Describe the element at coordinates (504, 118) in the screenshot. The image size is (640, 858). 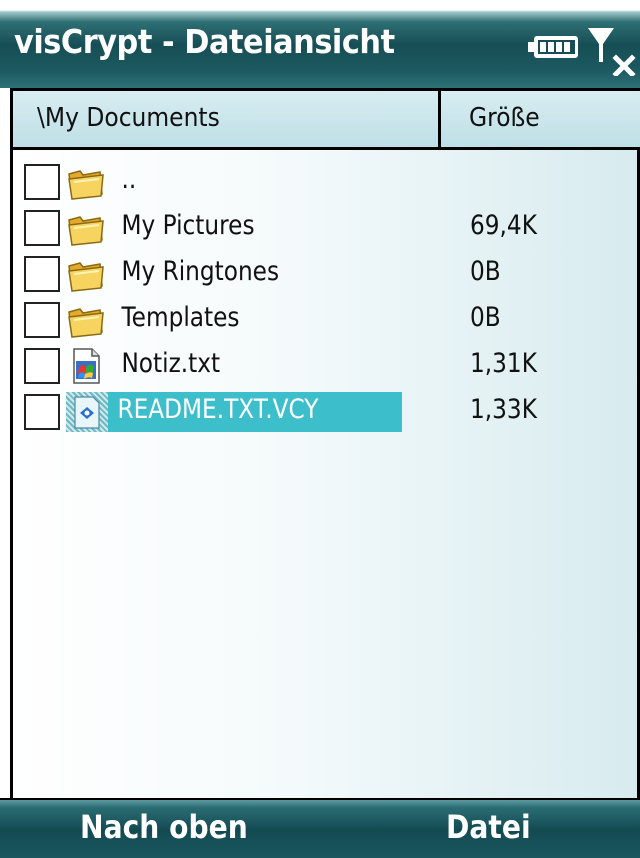
I see `column-size-header: Größe` at that location.